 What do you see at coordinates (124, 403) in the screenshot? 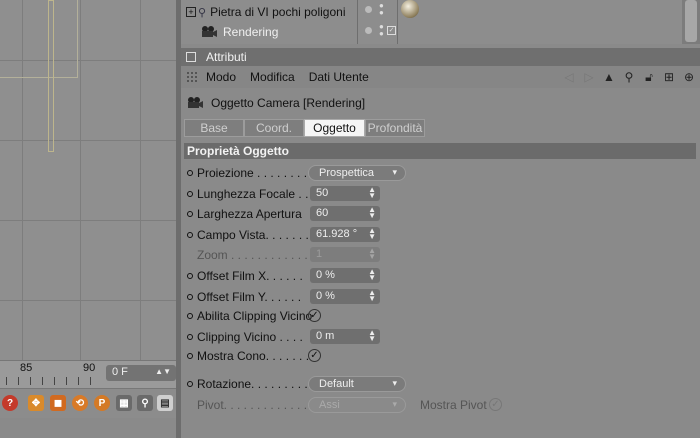
I see `grid-icon: ▦` at bounding box center [124, 403].